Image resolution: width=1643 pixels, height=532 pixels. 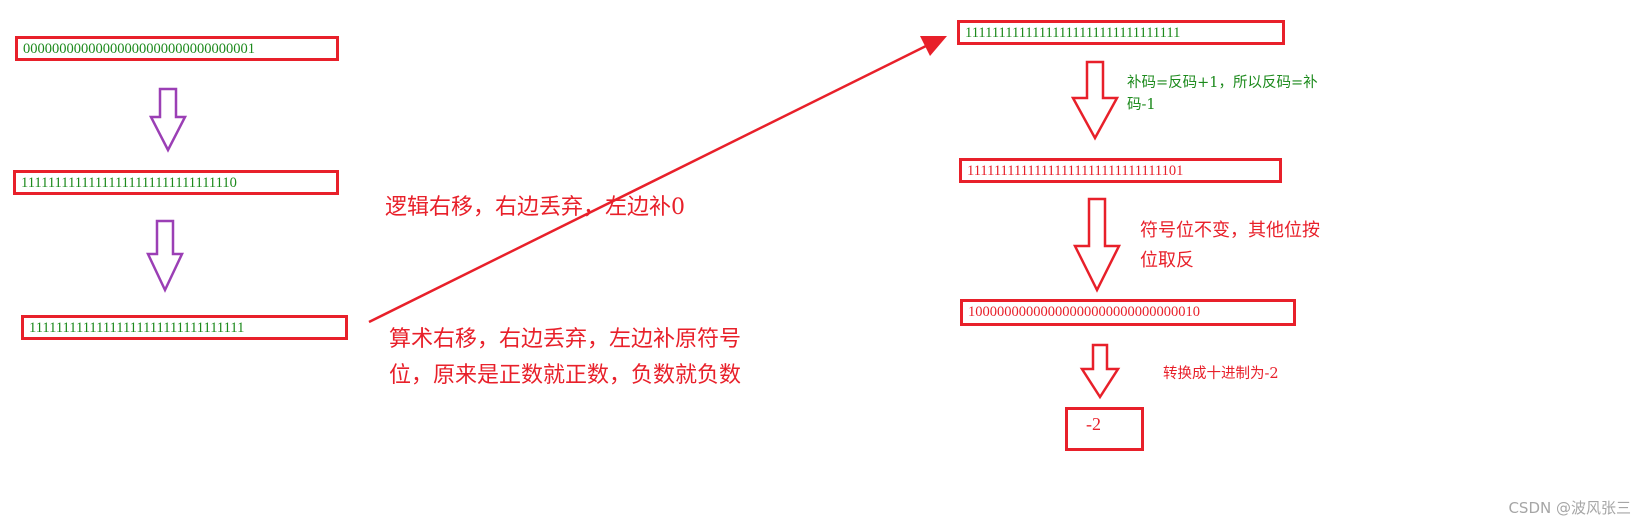 I want to click on result-box: -2, so click(x=1104, y=429).